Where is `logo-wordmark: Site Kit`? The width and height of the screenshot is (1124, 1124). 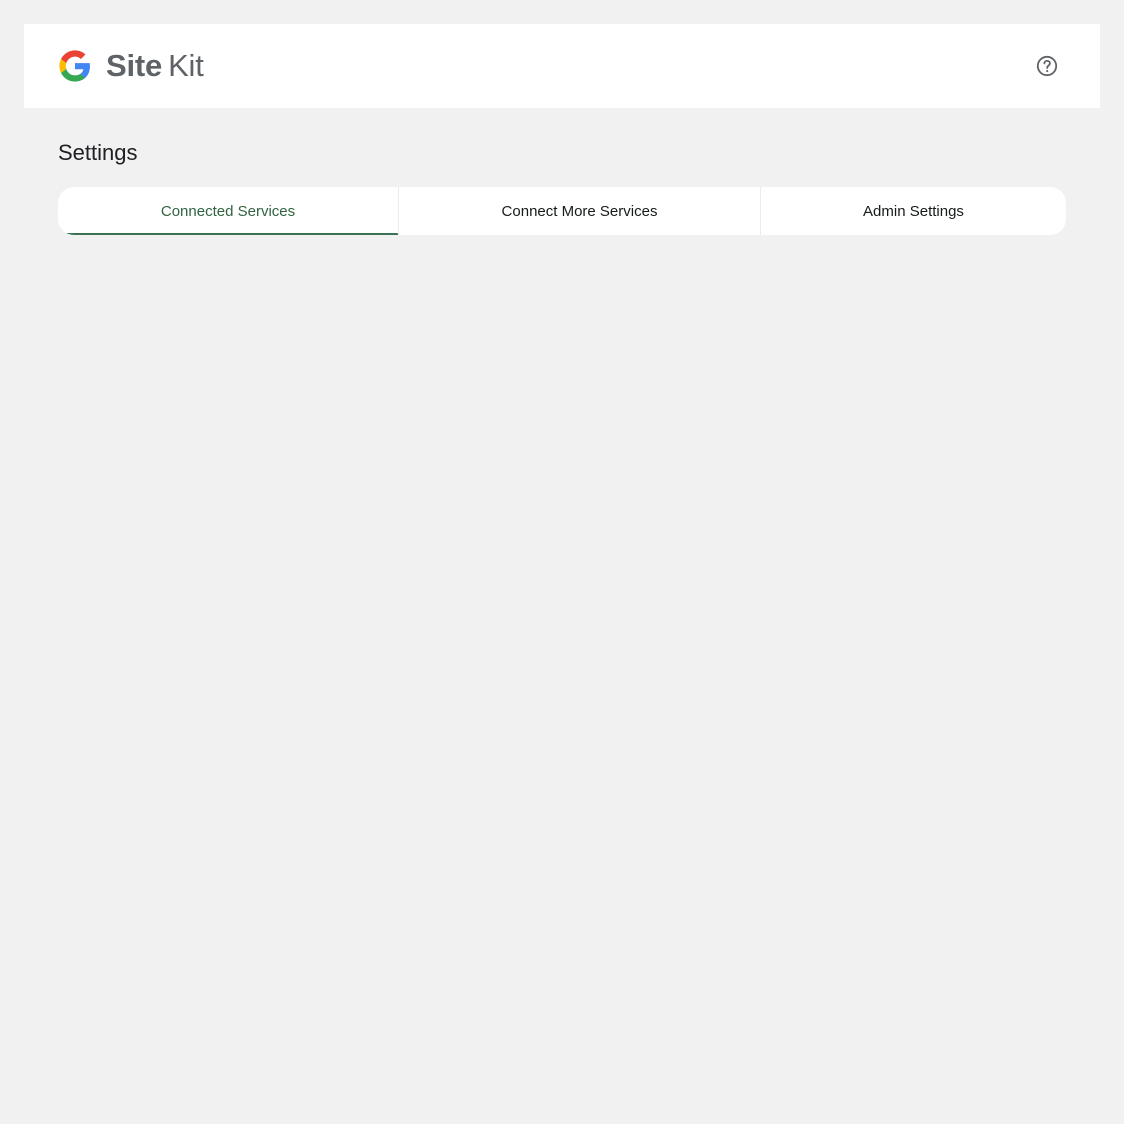 logo-wordmark: Site Kit is located at coordinates (155, 66).